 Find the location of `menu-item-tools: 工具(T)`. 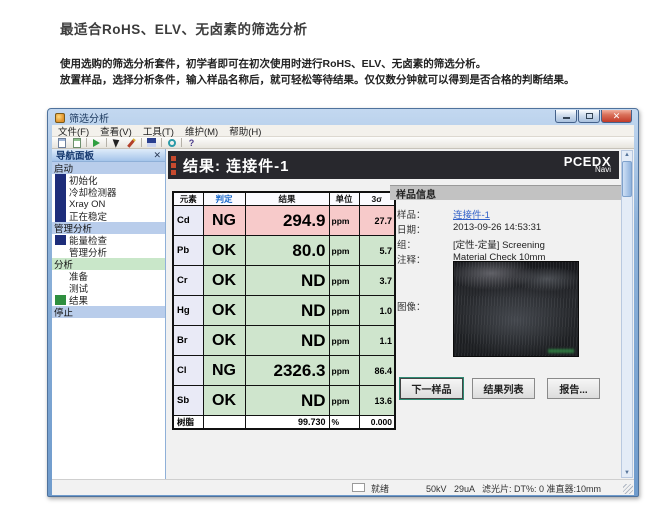

menu-item-tools: 工具(T) is located at coordinates (158, 131).